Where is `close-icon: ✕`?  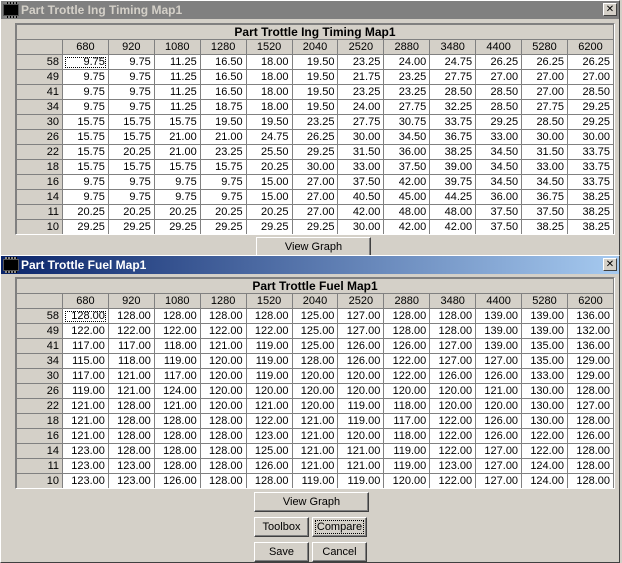 close-icon: ✕ is located at coordinates (610, 264).